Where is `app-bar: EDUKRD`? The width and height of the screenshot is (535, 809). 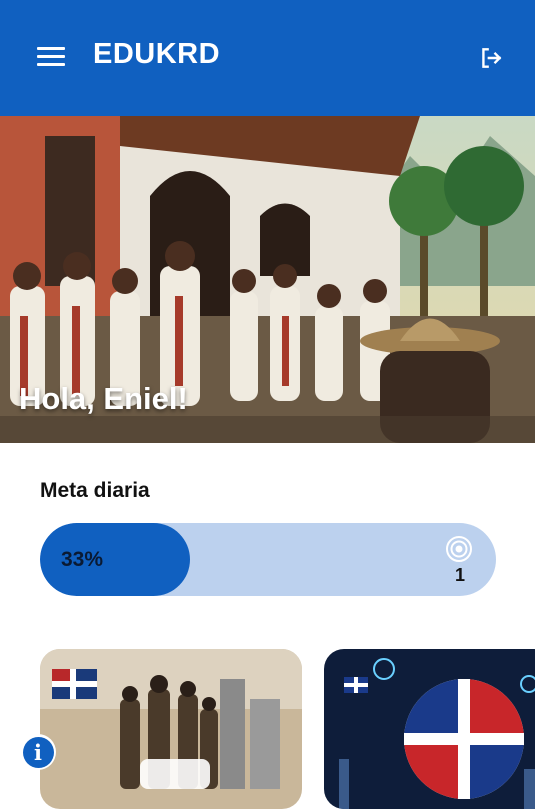
app-bar: EDUKRD is located at coordinates (267, 58).